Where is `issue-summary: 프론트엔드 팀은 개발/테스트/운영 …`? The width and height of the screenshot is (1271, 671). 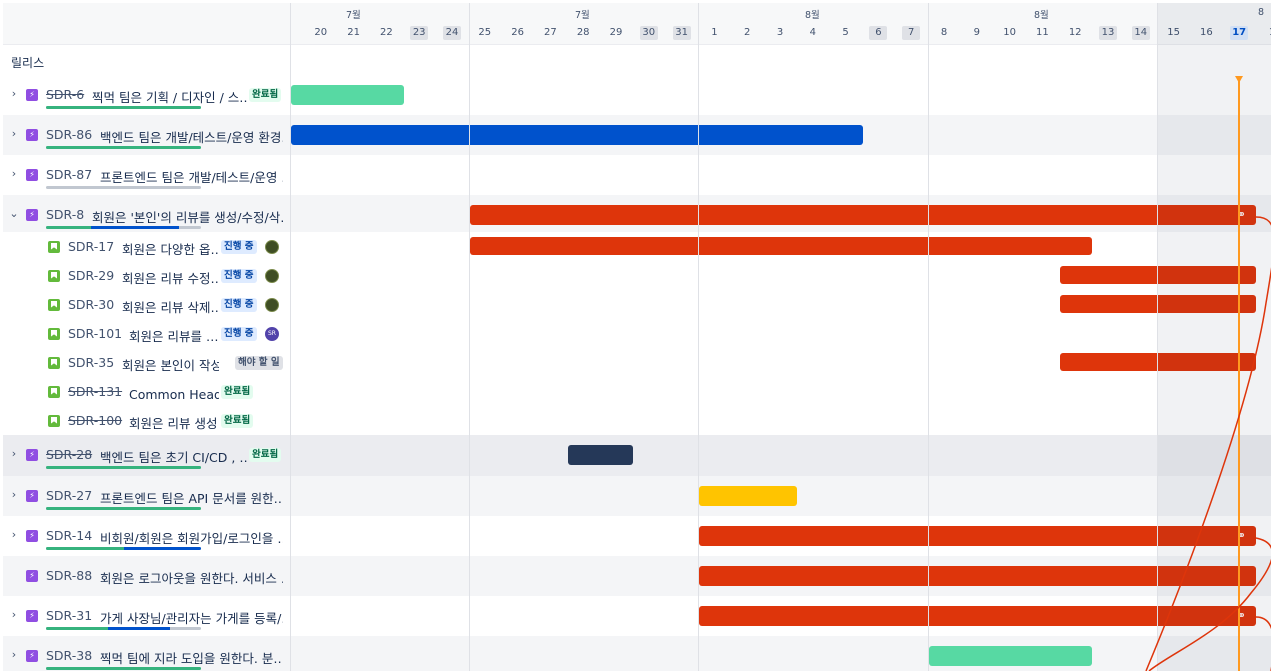 issue-summary: 프론트엔드 팀은 개발/테스트/운영 … is located at coordinates (191, 176).